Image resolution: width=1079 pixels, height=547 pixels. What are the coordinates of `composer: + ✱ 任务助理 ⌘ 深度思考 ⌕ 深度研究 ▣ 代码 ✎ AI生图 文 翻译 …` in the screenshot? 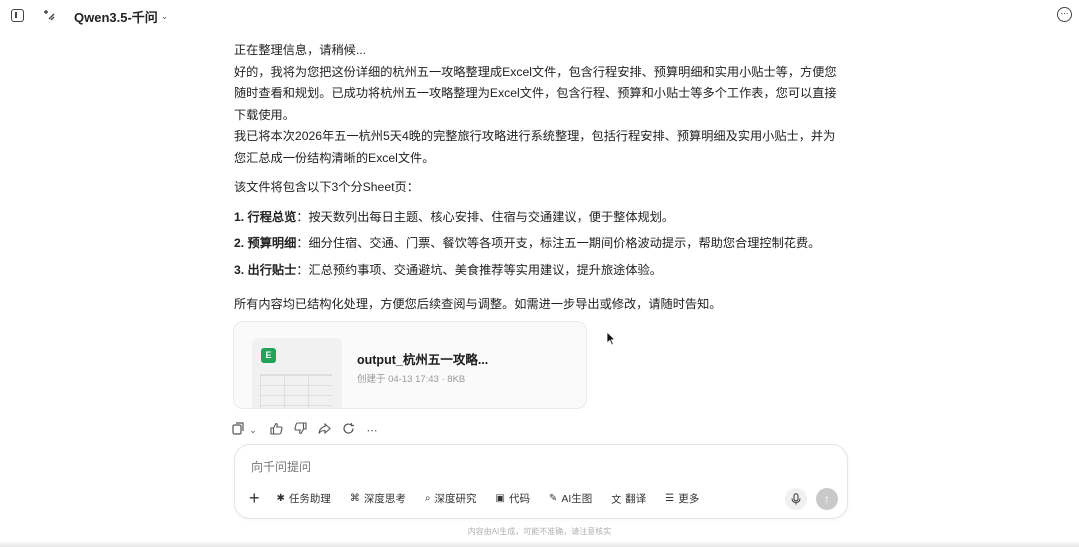 It's located at (541, 481).